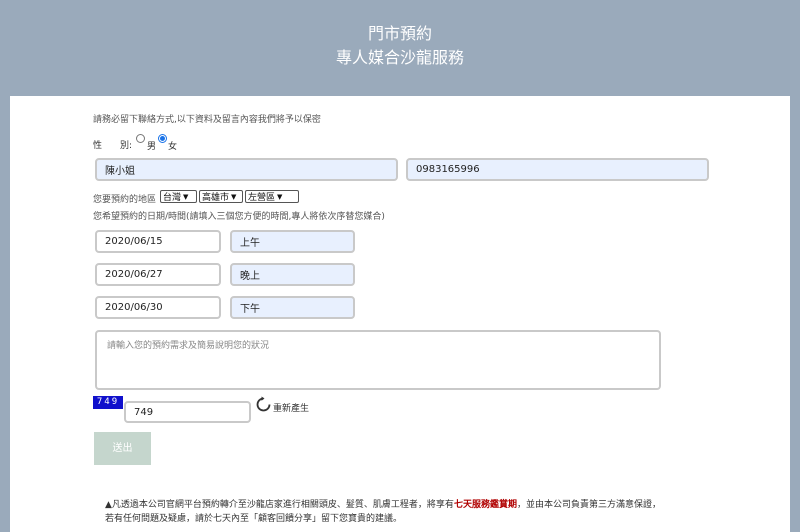 The width and height of the screenshot is (800, 532). What do you see at coordinates (187, 412) in the screenshot?
I see `captcha-input: 749` at bounding box center [187, 412].